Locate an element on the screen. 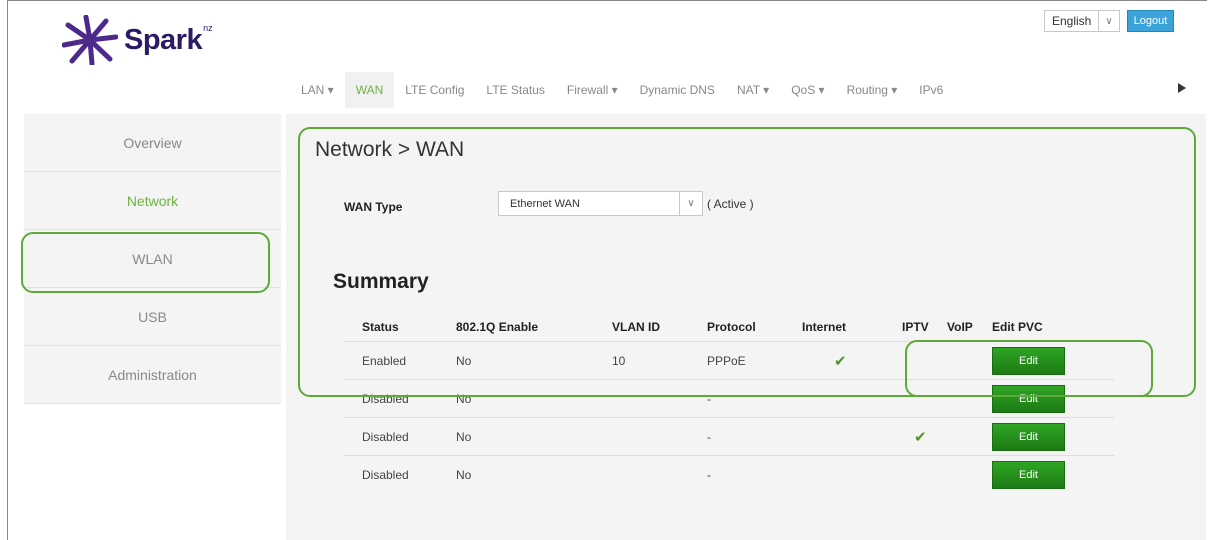 The image size is (1211, 540). tab-qos: QoS ▾ is located at coordinates (807, 90).